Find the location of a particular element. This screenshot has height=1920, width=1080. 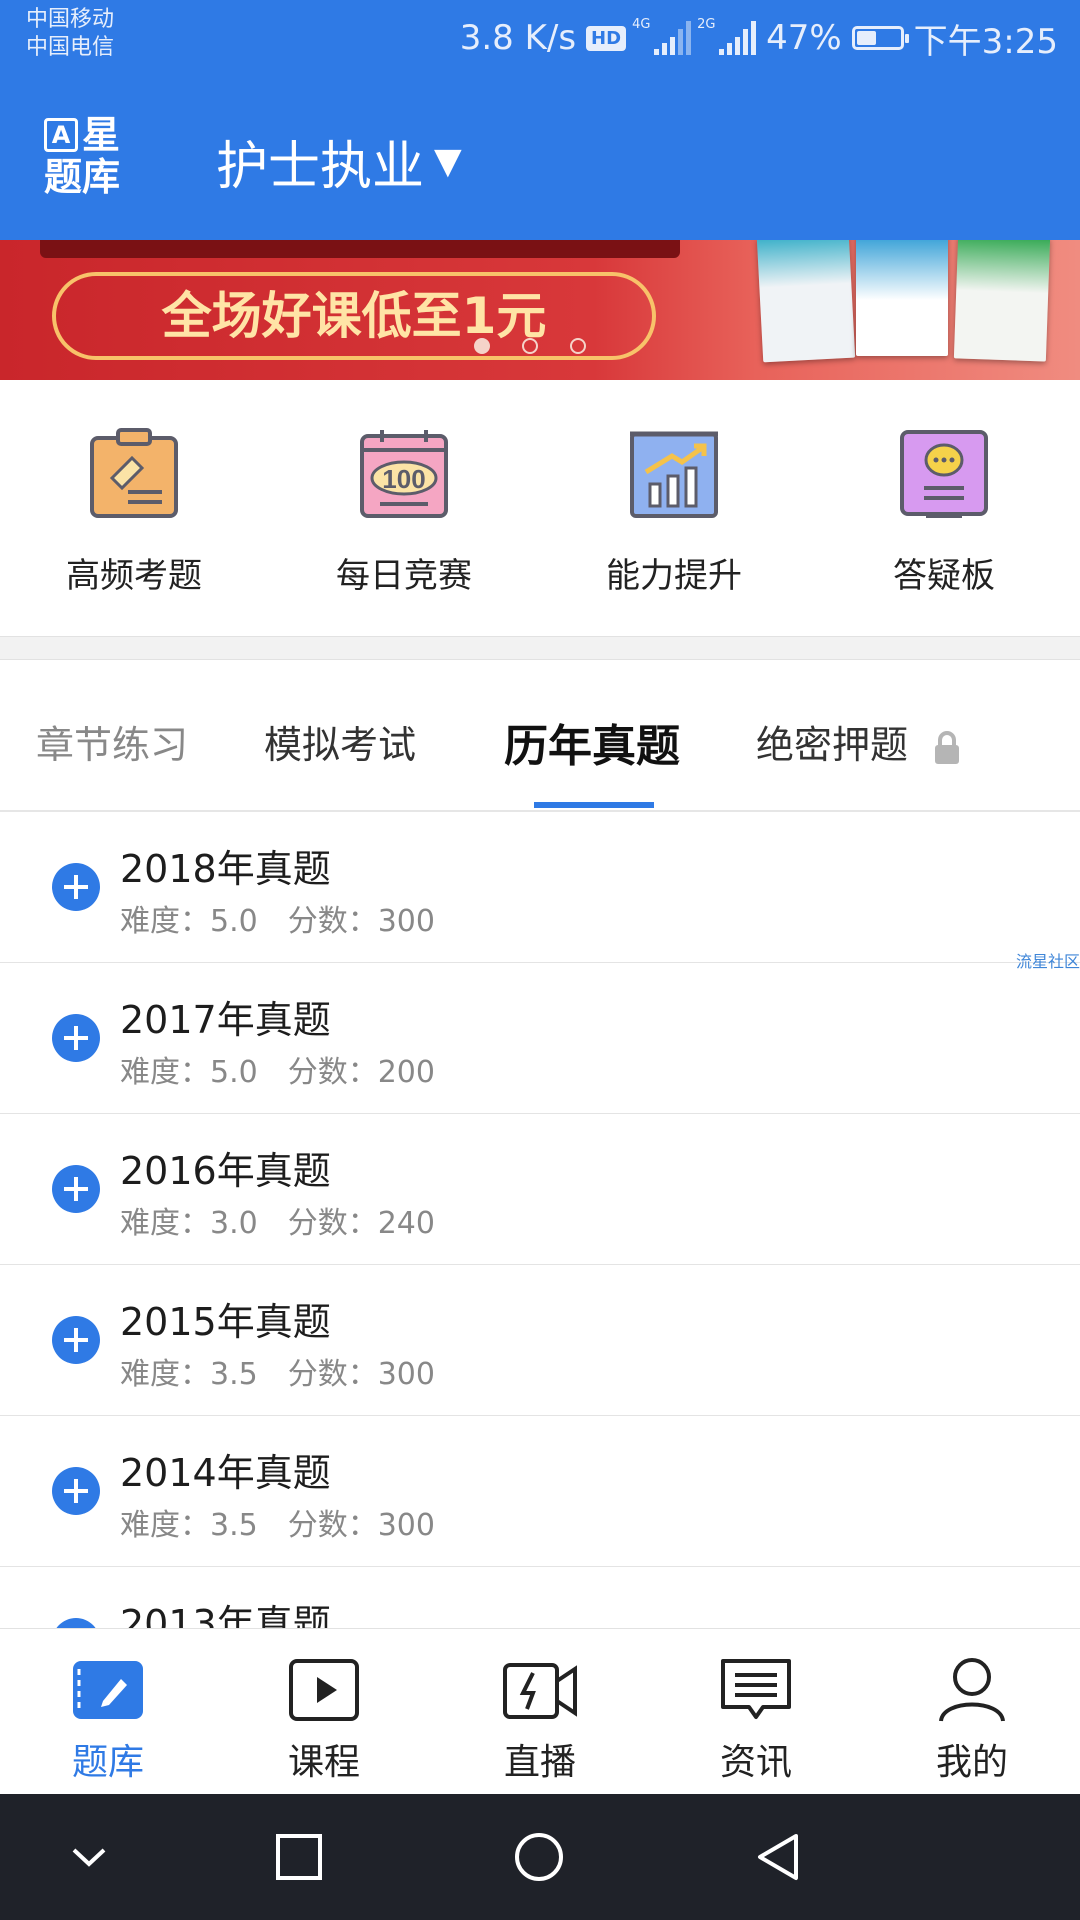

clock: 下午3:25 is located at coordinates (985, 41).